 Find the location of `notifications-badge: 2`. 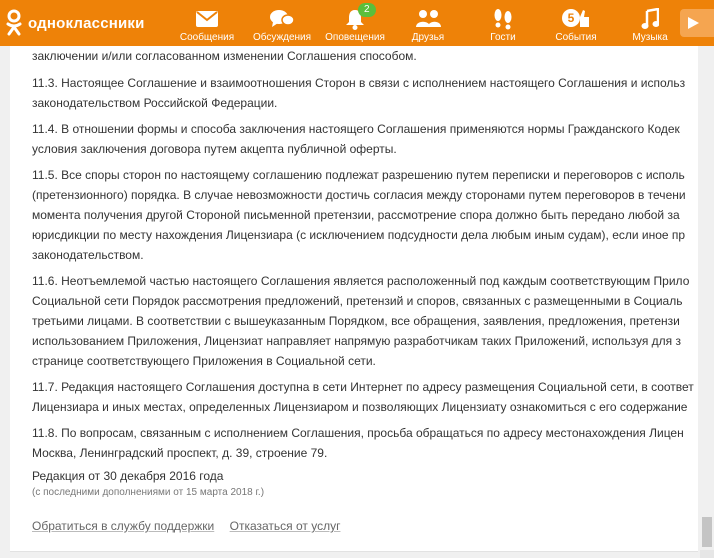

notifications-badge: 2 is located at coordinates (367, 10).